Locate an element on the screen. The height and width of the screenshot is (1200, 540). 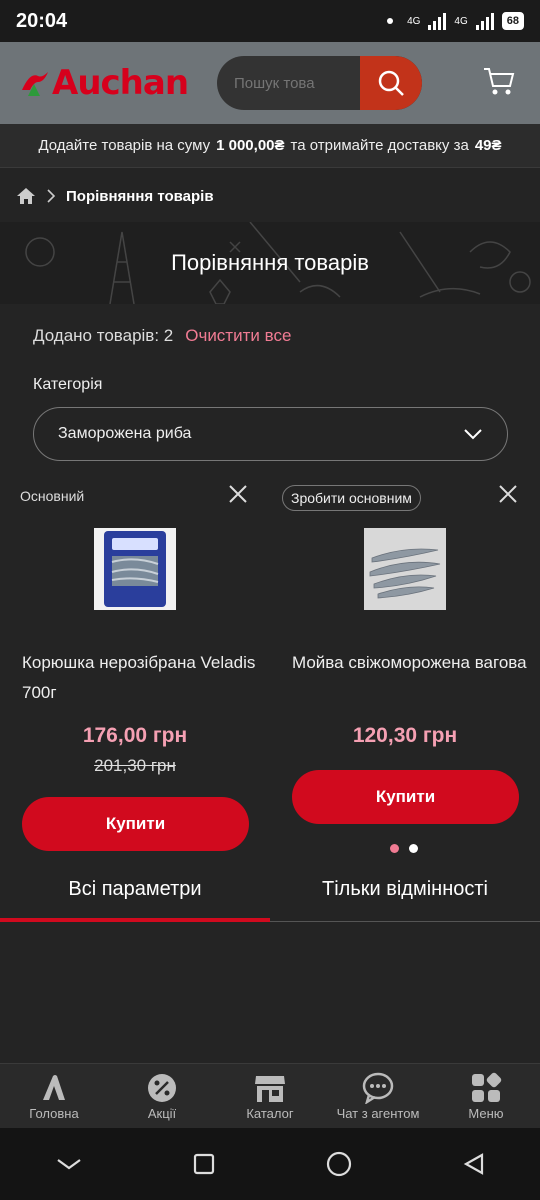
compare-tabs: Всі параметри Тільки відмінності is located at coordinates (270, 892).